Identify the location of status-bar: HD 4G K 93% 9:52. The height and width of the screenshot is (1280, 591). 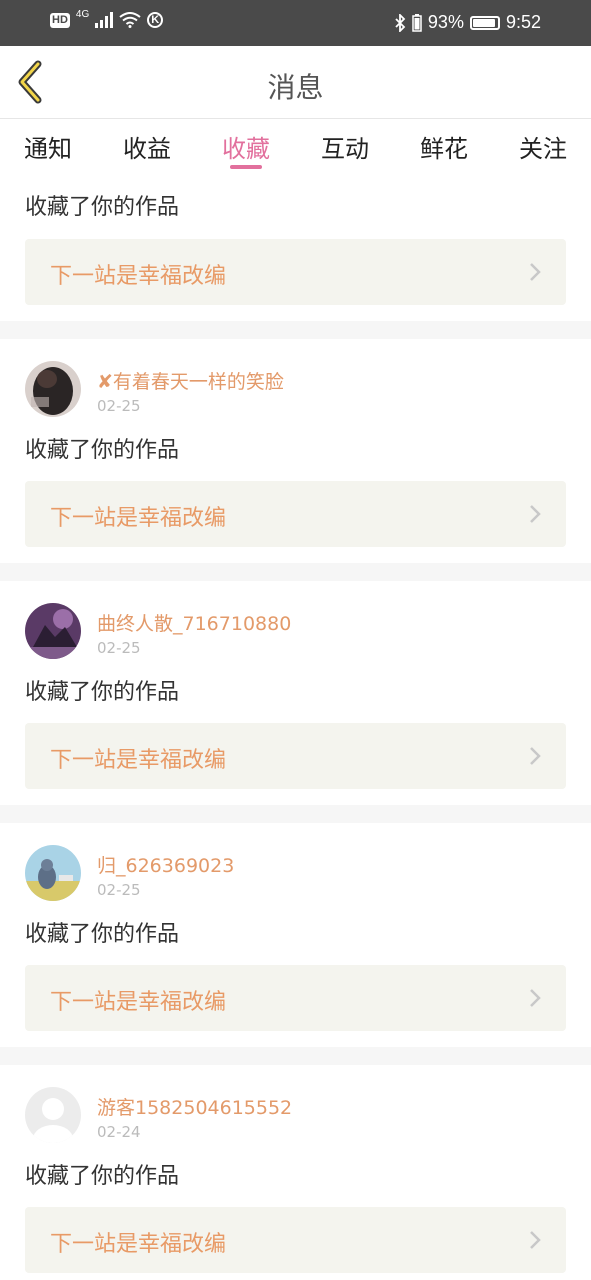
(295, 23).